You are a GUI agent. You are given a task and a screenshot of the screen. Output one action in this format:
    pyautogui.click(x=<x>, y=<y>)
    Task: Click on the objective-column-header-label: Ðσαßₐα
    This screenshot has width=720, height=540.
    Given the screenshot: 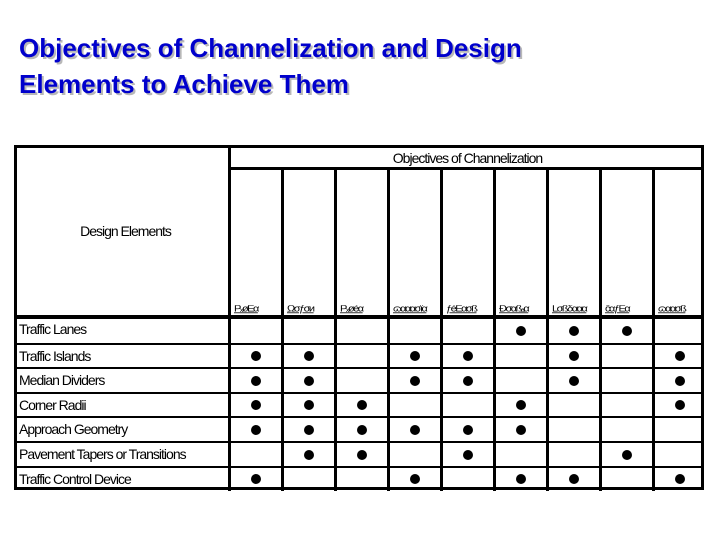 What is the action you would take?
    pyautogui.click(x=514, y=309)
    